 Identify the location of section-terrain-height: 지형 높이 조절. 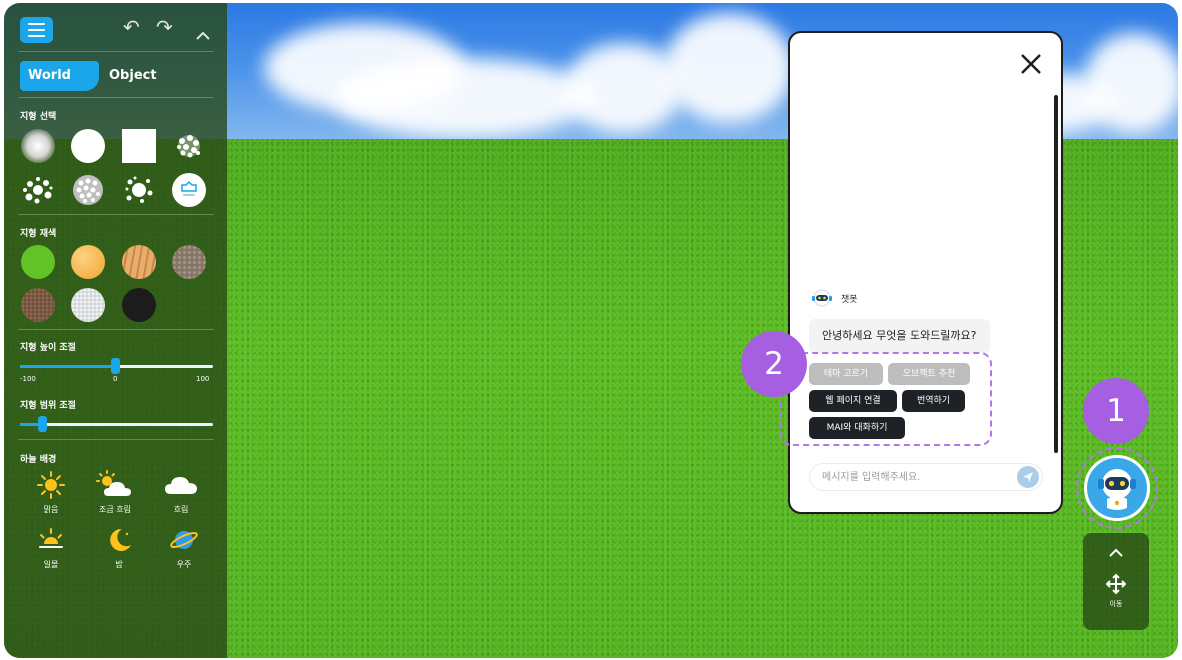
(48, 348).